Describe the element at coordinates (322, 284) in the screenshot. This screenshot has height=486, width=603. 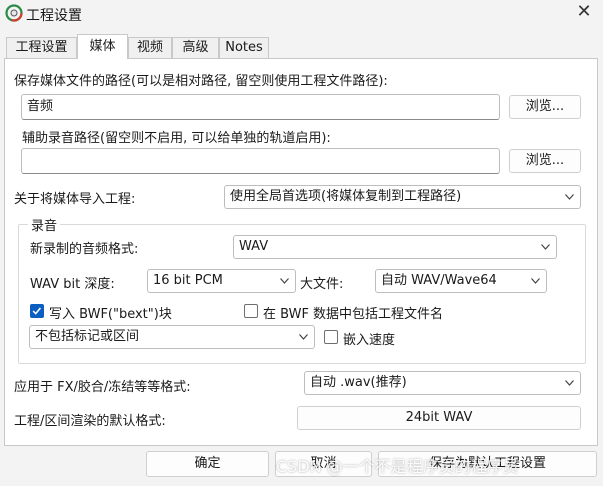
I see `large-file-label: 大文件:` at that location.